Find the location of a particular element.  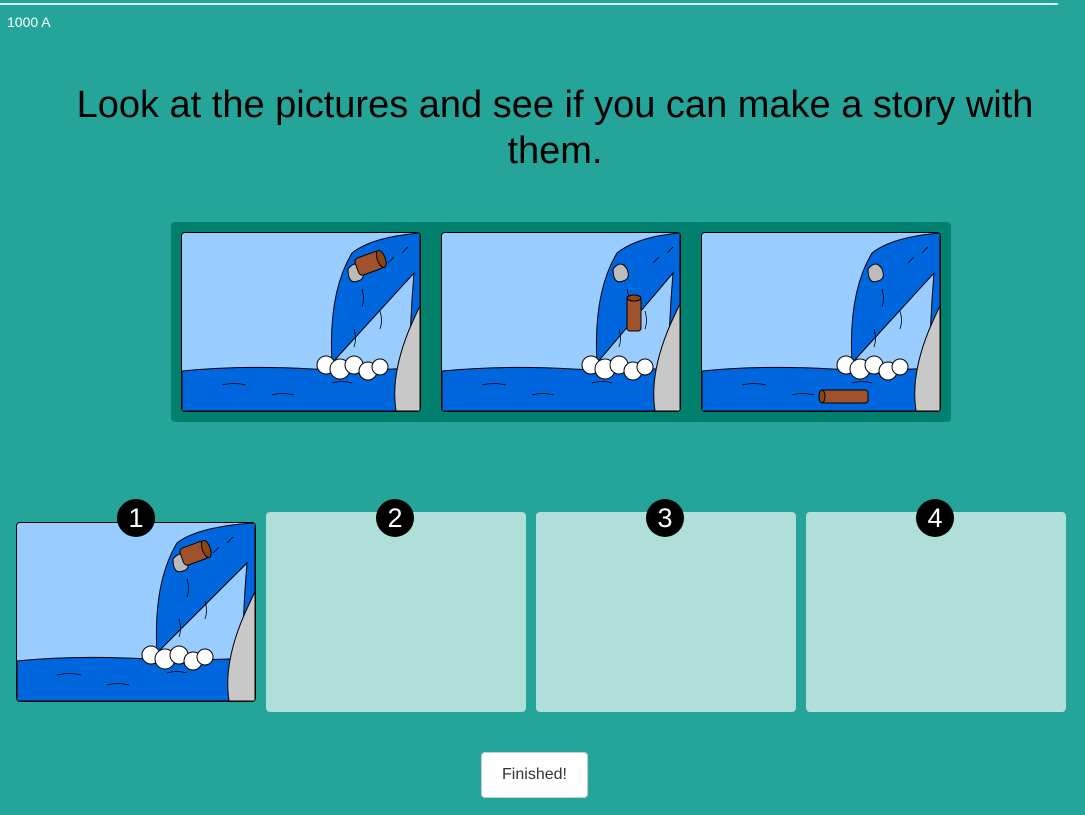

picture-card-log-at-bottom is located at coordinates (561, 322).